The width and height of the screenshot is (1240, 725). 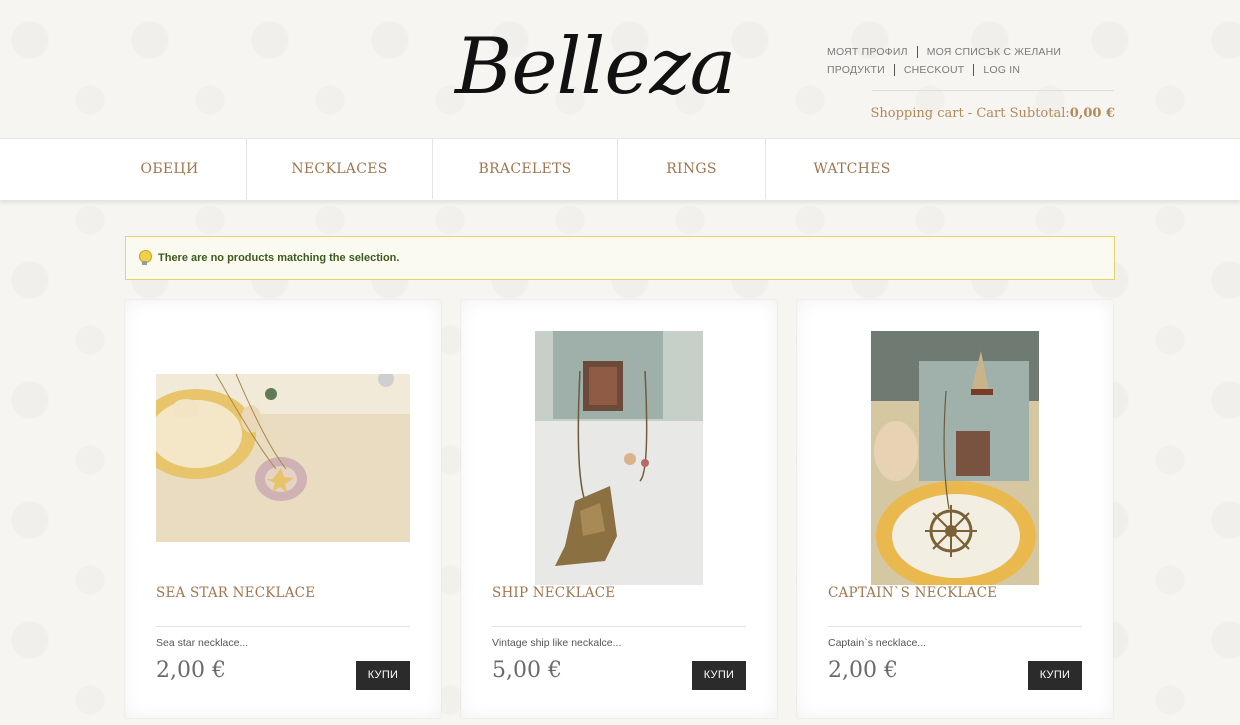 I want to click on lightbulb-icon, so click(x=145, y=258).